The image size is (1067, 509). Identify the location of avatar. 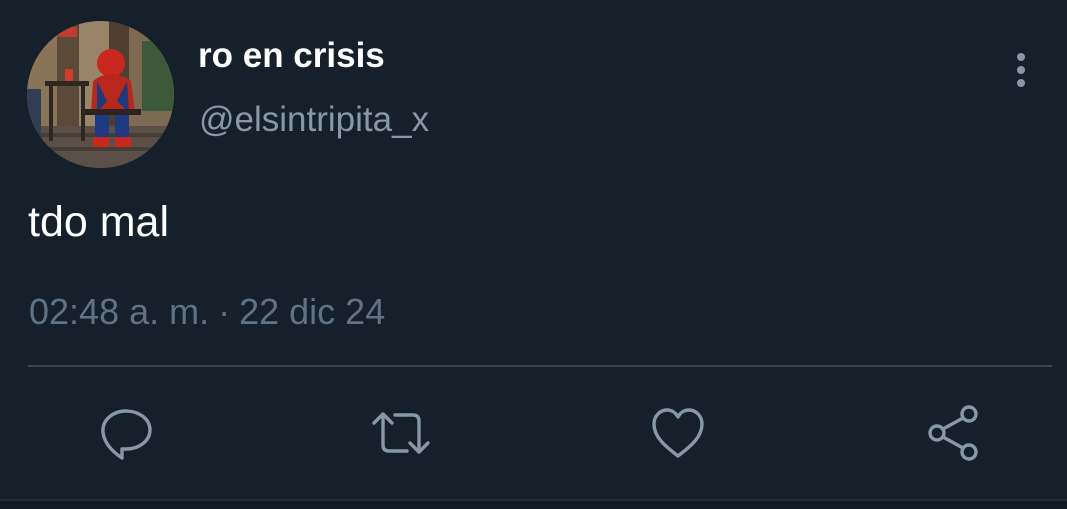
(100, 94).